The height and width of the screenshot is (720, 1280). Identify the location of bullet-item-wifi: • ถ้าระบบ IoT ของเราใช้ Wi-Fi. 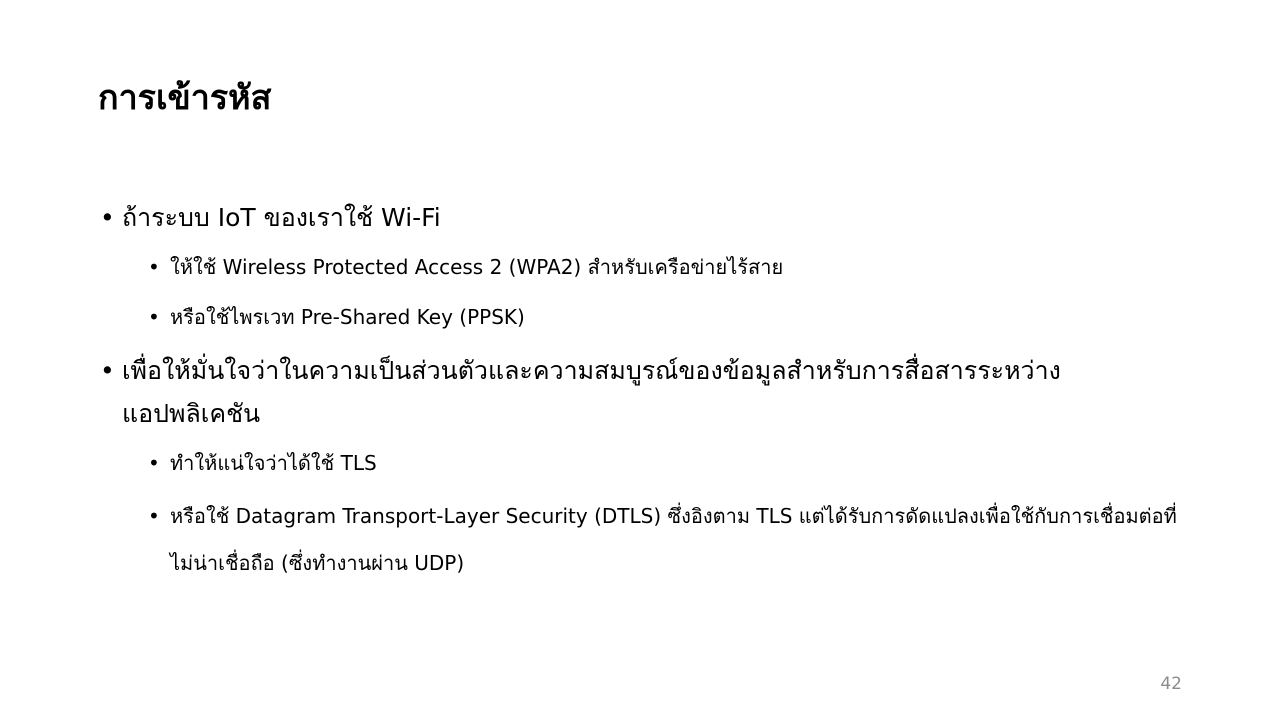
(640, 217).